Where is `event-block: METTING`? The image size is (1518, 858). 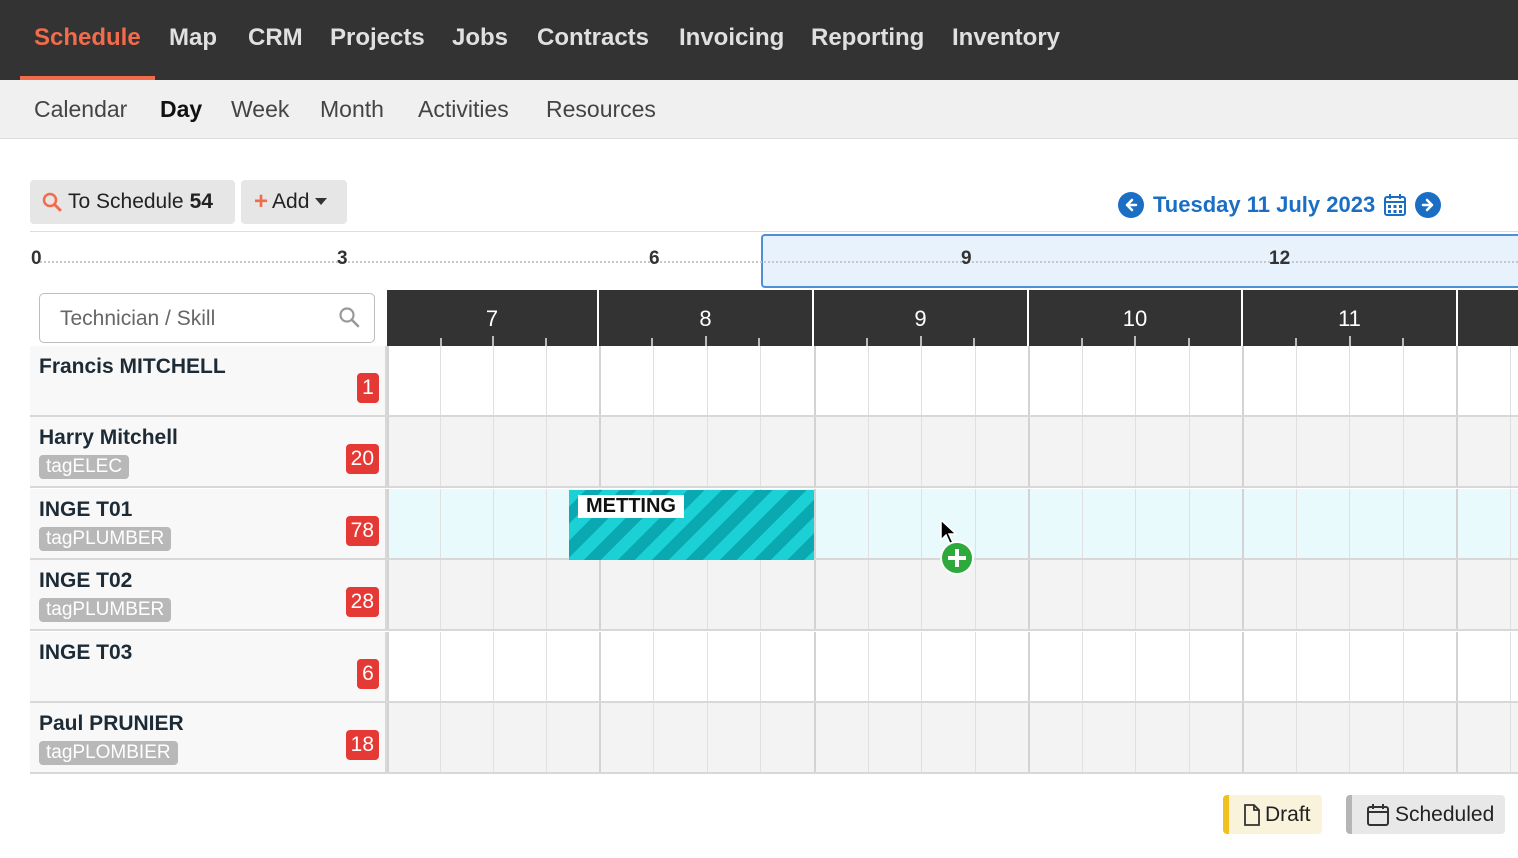 event-block: METTING is located at coordinates (691, 525).